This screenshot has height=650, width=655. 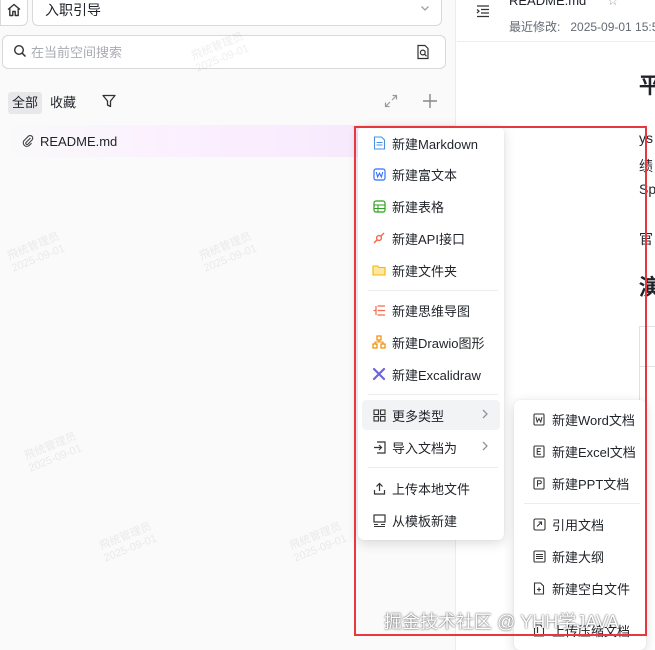 What do you see at coordinates (379, 174) in the screenshot?
I see `word-doc-icon` at bounding box center [379, 174].